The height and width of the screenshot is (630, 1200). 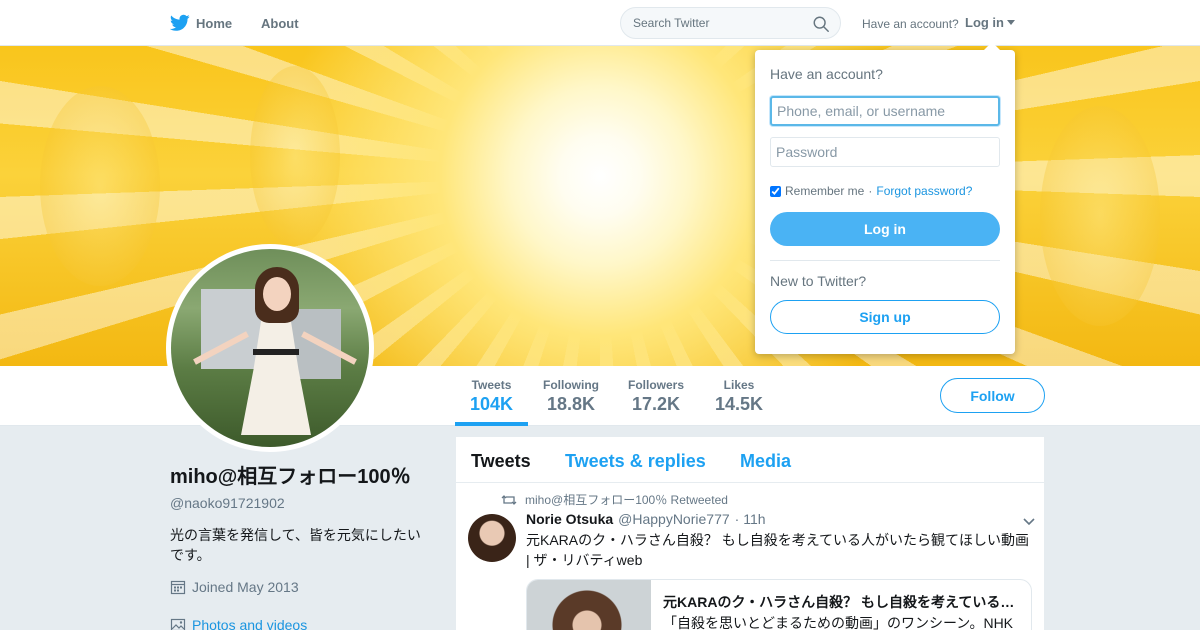 What do you see at coordinates (779, 519) in the screenshot?
I see `tweet-header: Norie Otsuka @HappyNorie777 · 11h` at bounding box center [779, 519].